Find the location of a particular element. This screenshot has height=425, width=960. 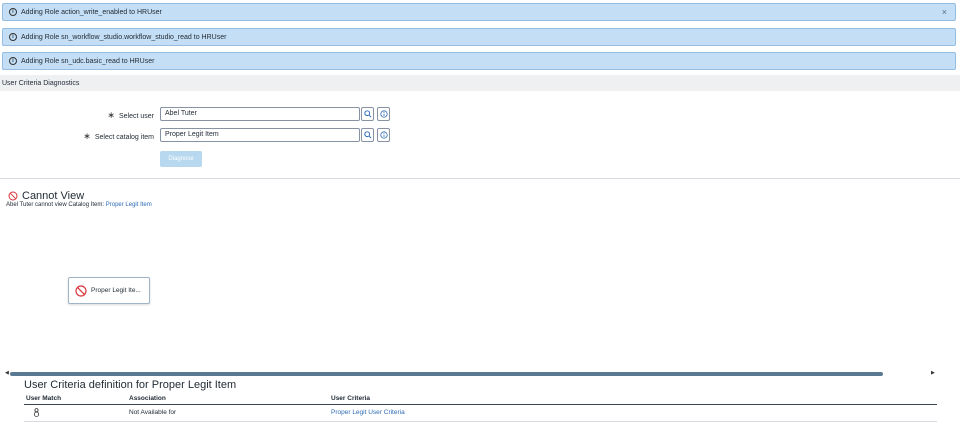

scrollbar-thumb is located at coordinates (446, 374).